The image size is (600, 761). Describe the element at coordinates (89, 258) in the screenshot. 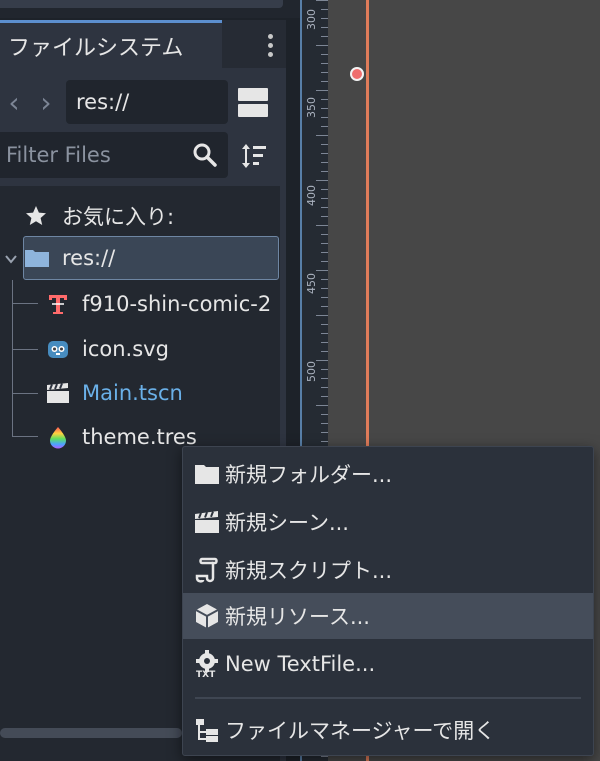

I see `tree-root-label: res://` at that location.